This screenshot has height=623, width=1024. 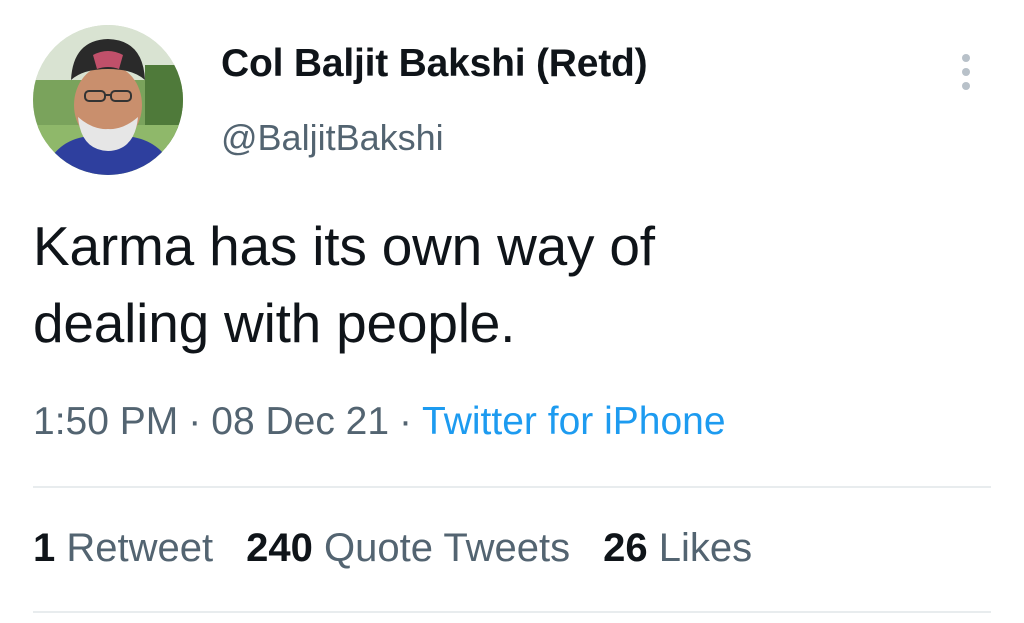 I want to click on author-avatar, so click(x=108, y=100).